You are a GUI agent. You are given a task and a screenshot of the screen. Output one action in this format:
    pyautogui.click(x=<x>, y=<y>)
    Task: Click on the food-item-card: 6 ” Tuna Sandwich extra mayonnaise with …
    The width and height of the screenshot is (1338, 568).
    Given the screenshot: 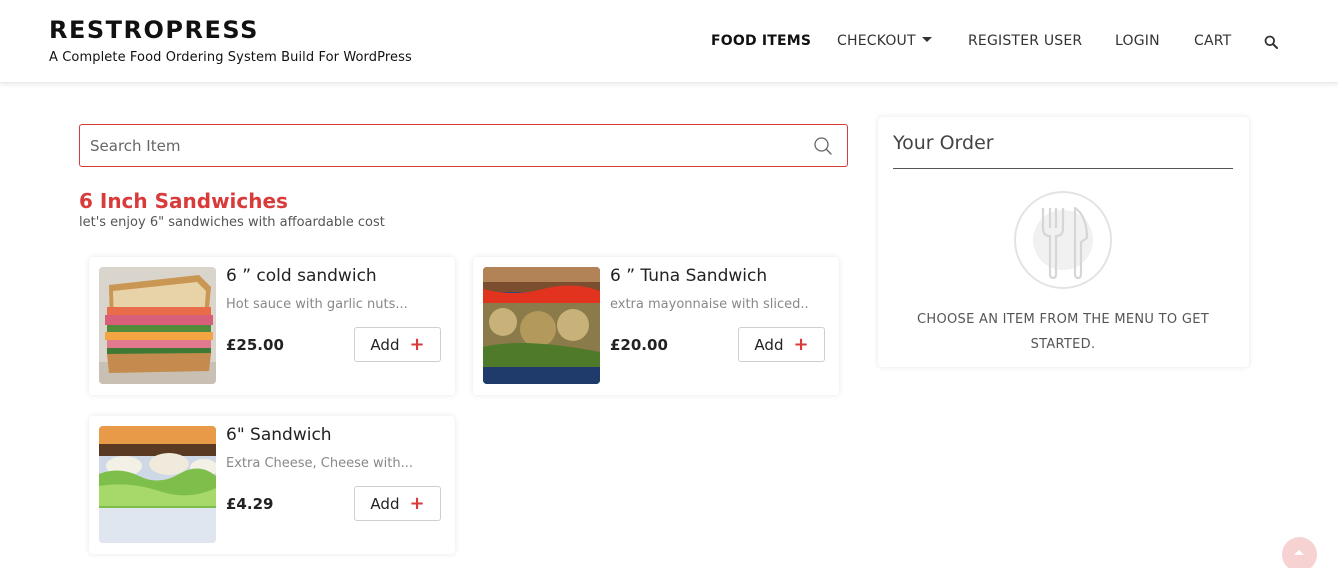 What is the action you would take?
    pyautogui.click(x=656, y=326)
    